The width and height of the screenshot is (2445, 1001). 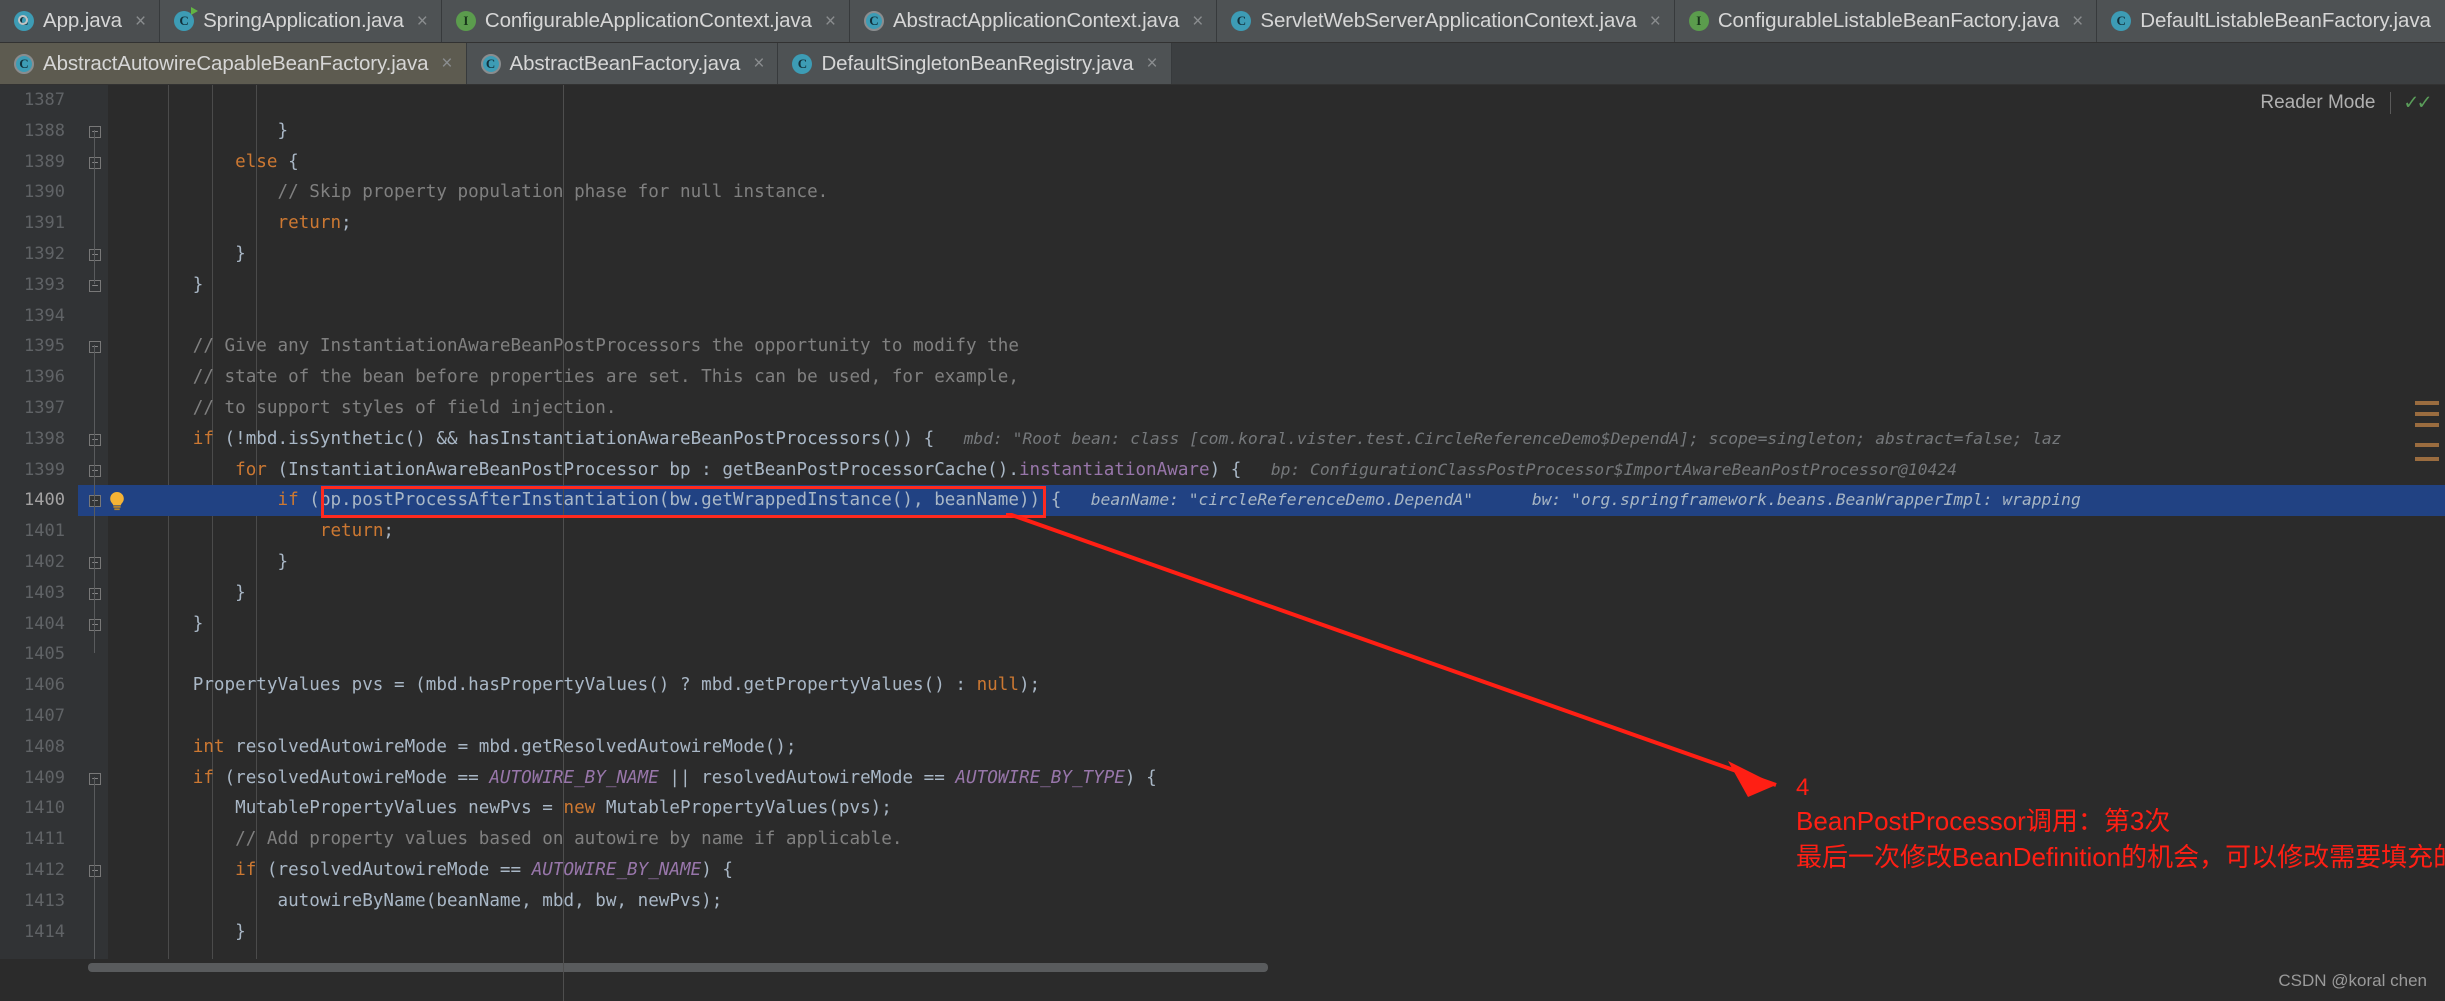 What do you see at coordinates (2345, 103) in the screenshot?
I see `reader-mode-indicator: Reader Mode ✓✓` at bounding box center [2345, 103].